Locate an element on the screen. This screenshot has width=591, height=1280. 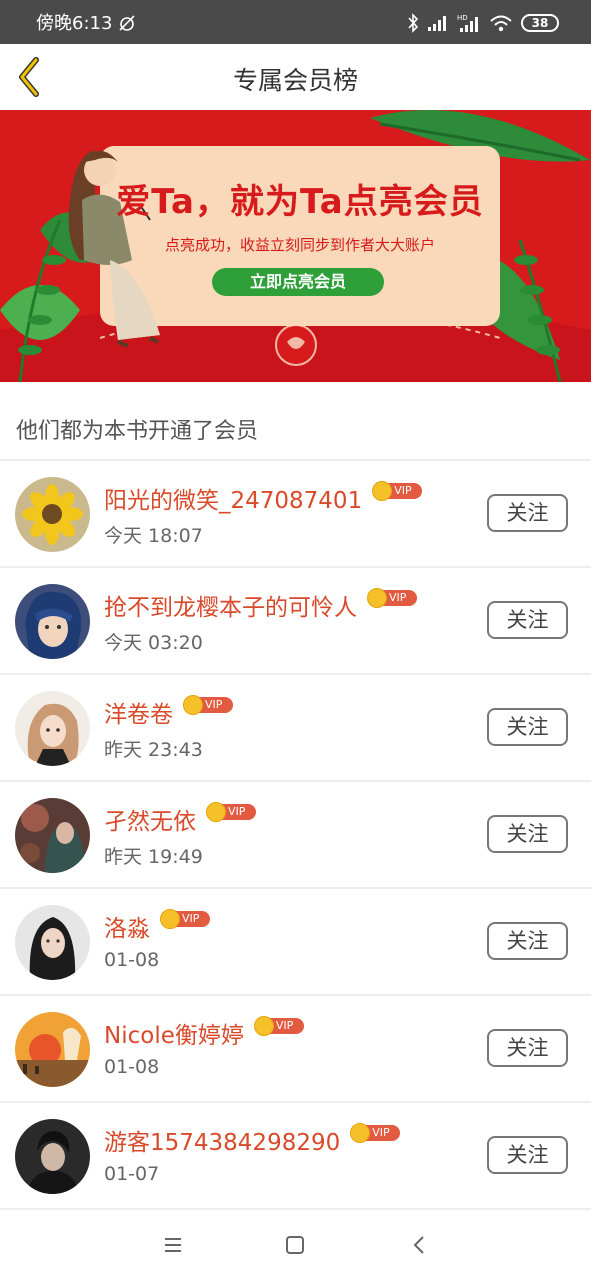
status-bar: 傍晚6:13 HD 38 is located at coordinates (295, 22).